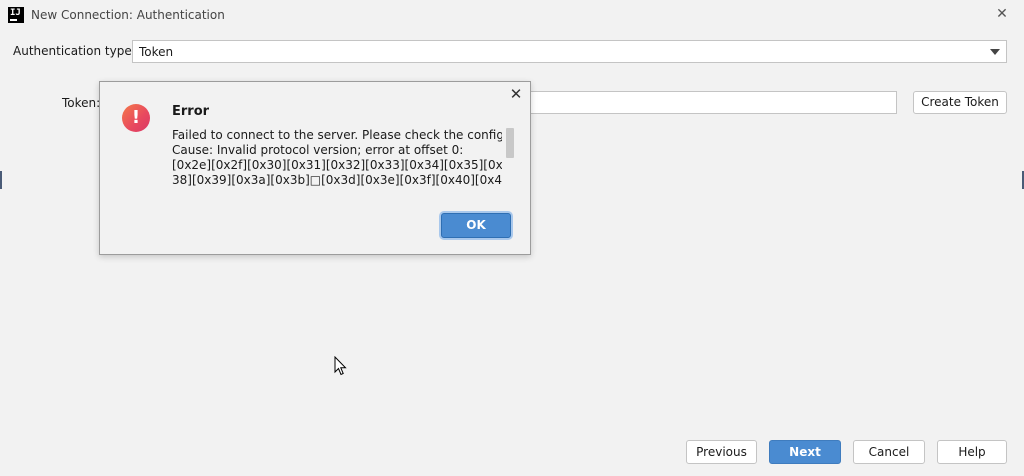  Describe the element at coordinates (16, 15) in the screenshot. I see `intellij-app-icon: IJ` at that location.